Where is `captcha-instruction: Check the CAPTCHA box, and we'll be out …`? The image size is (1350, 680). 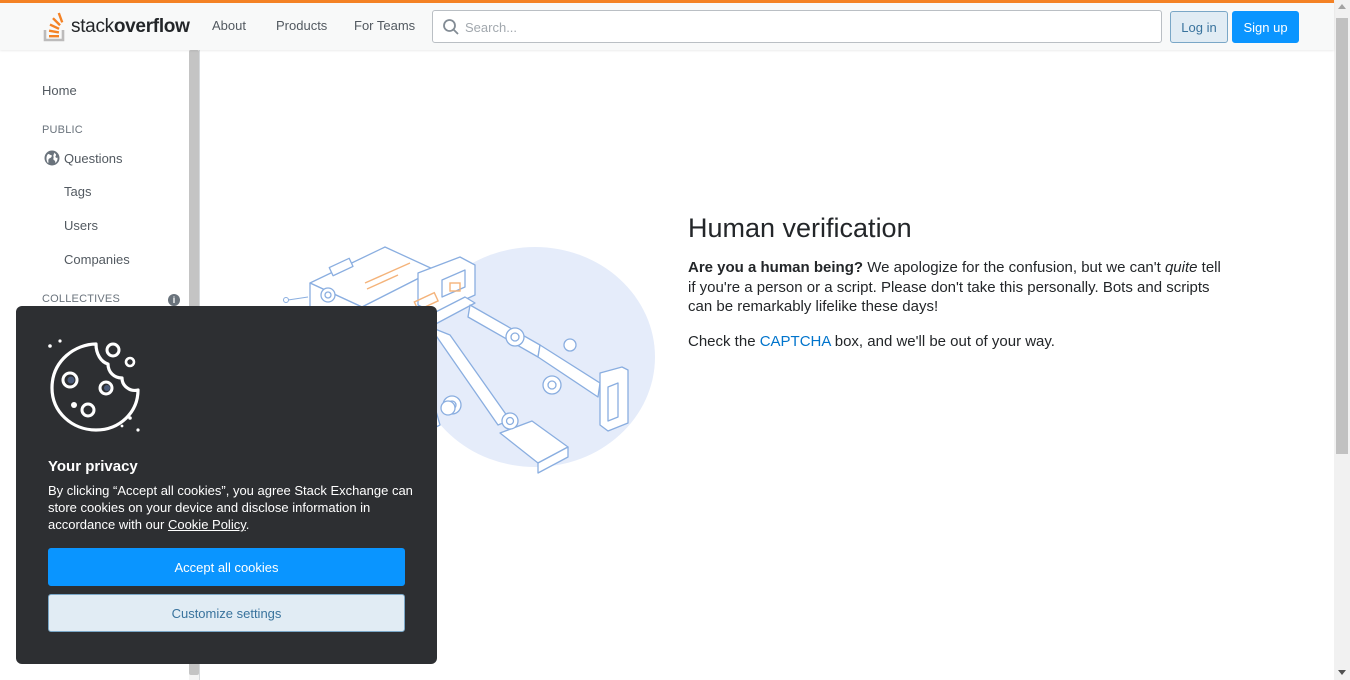
captcha-instruction: Check the CAPTCHA box, and we'll be out … is located at coordinates (871, 341).